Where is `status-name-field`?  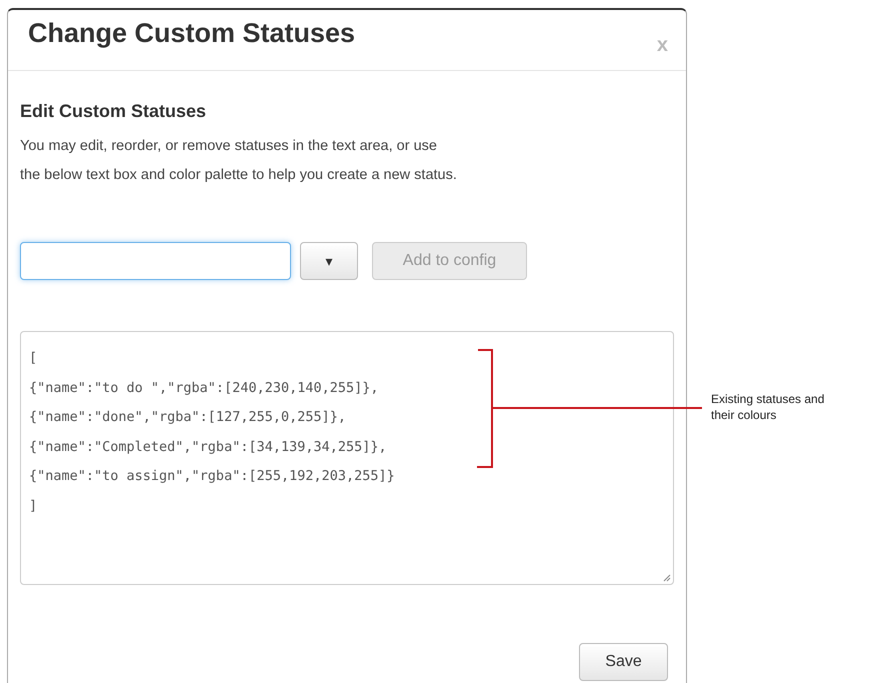 status-name-field is located at coordinates (155, 261).